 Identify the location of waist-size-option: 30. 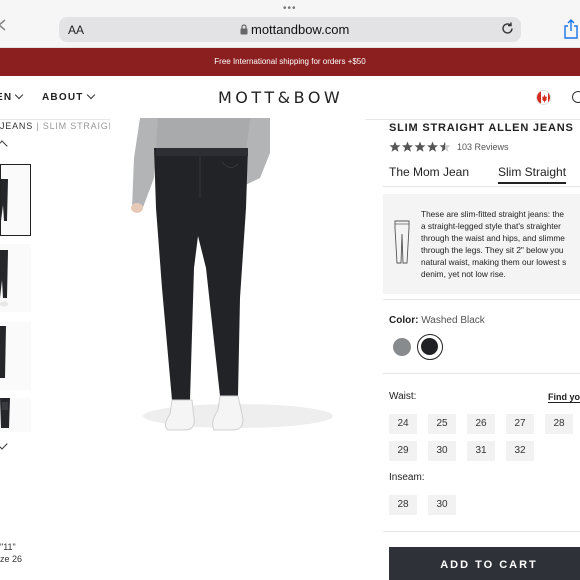
(442, 451).